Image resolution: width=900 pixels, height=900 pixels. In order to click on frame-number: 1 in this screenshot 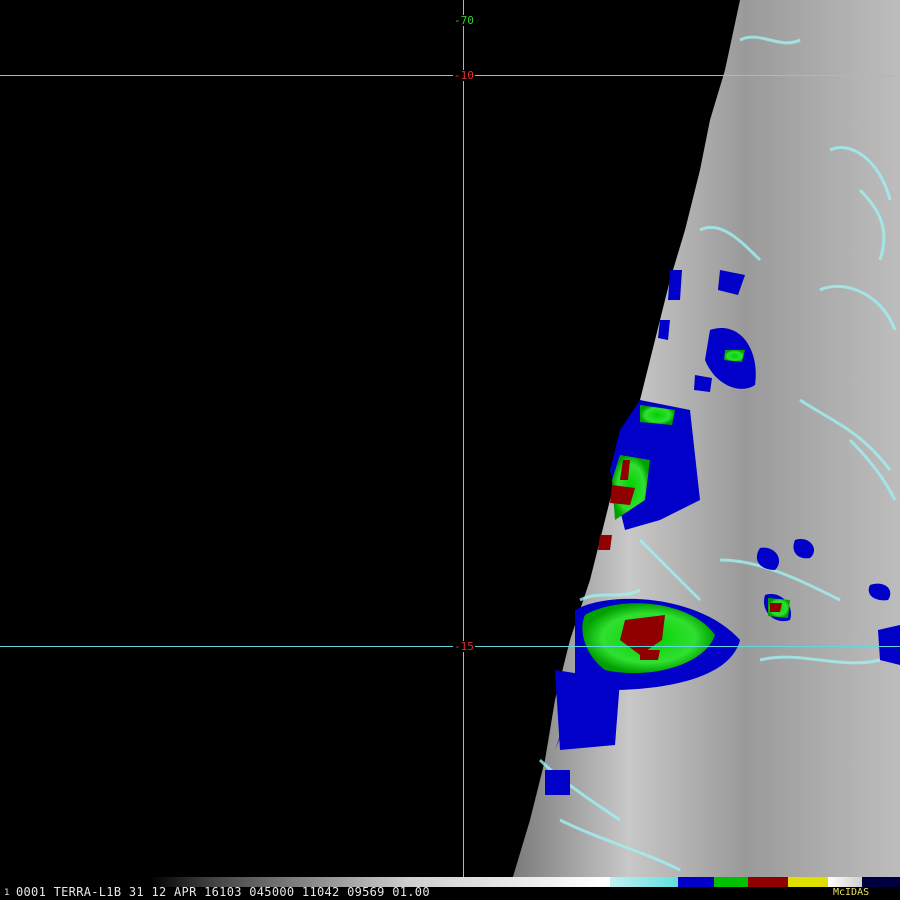, I will do `click(7, 893)`.